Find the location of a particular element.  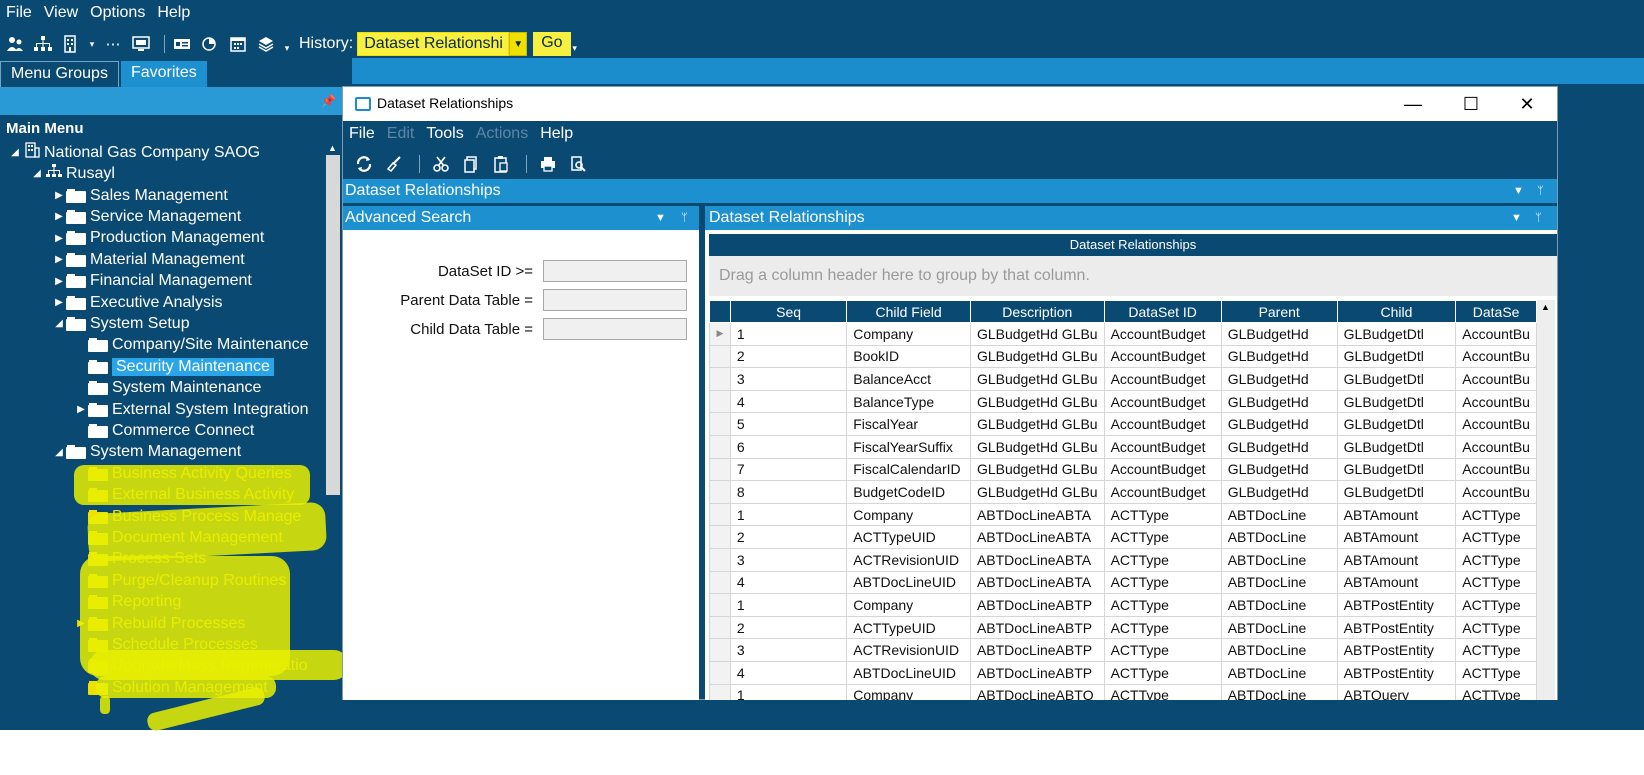

scrollbar-thumb is located at coordinates (333, 325).